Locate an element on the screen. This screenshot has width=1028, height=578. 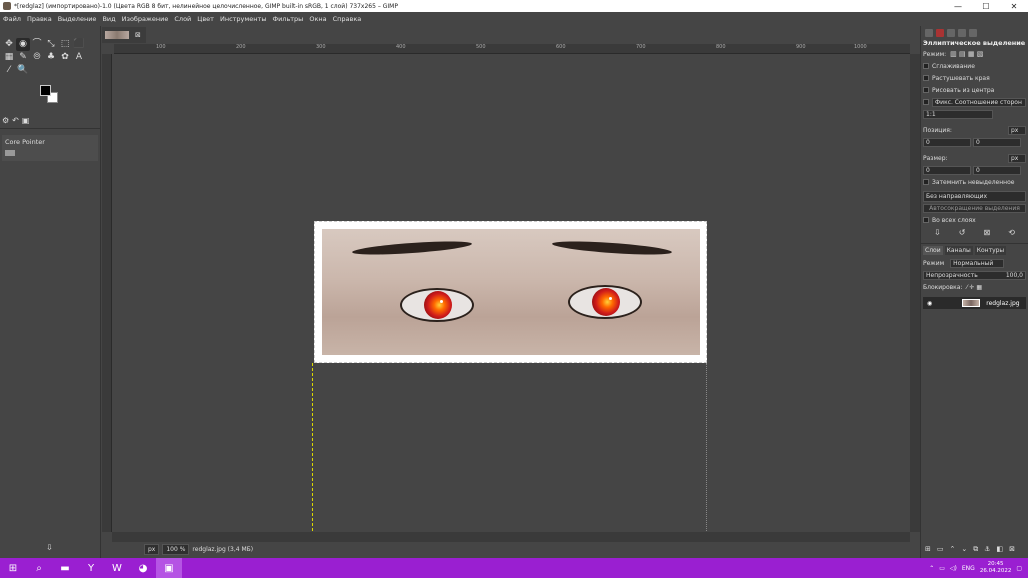
minimize-button: — is located at coordinates (958, 6).